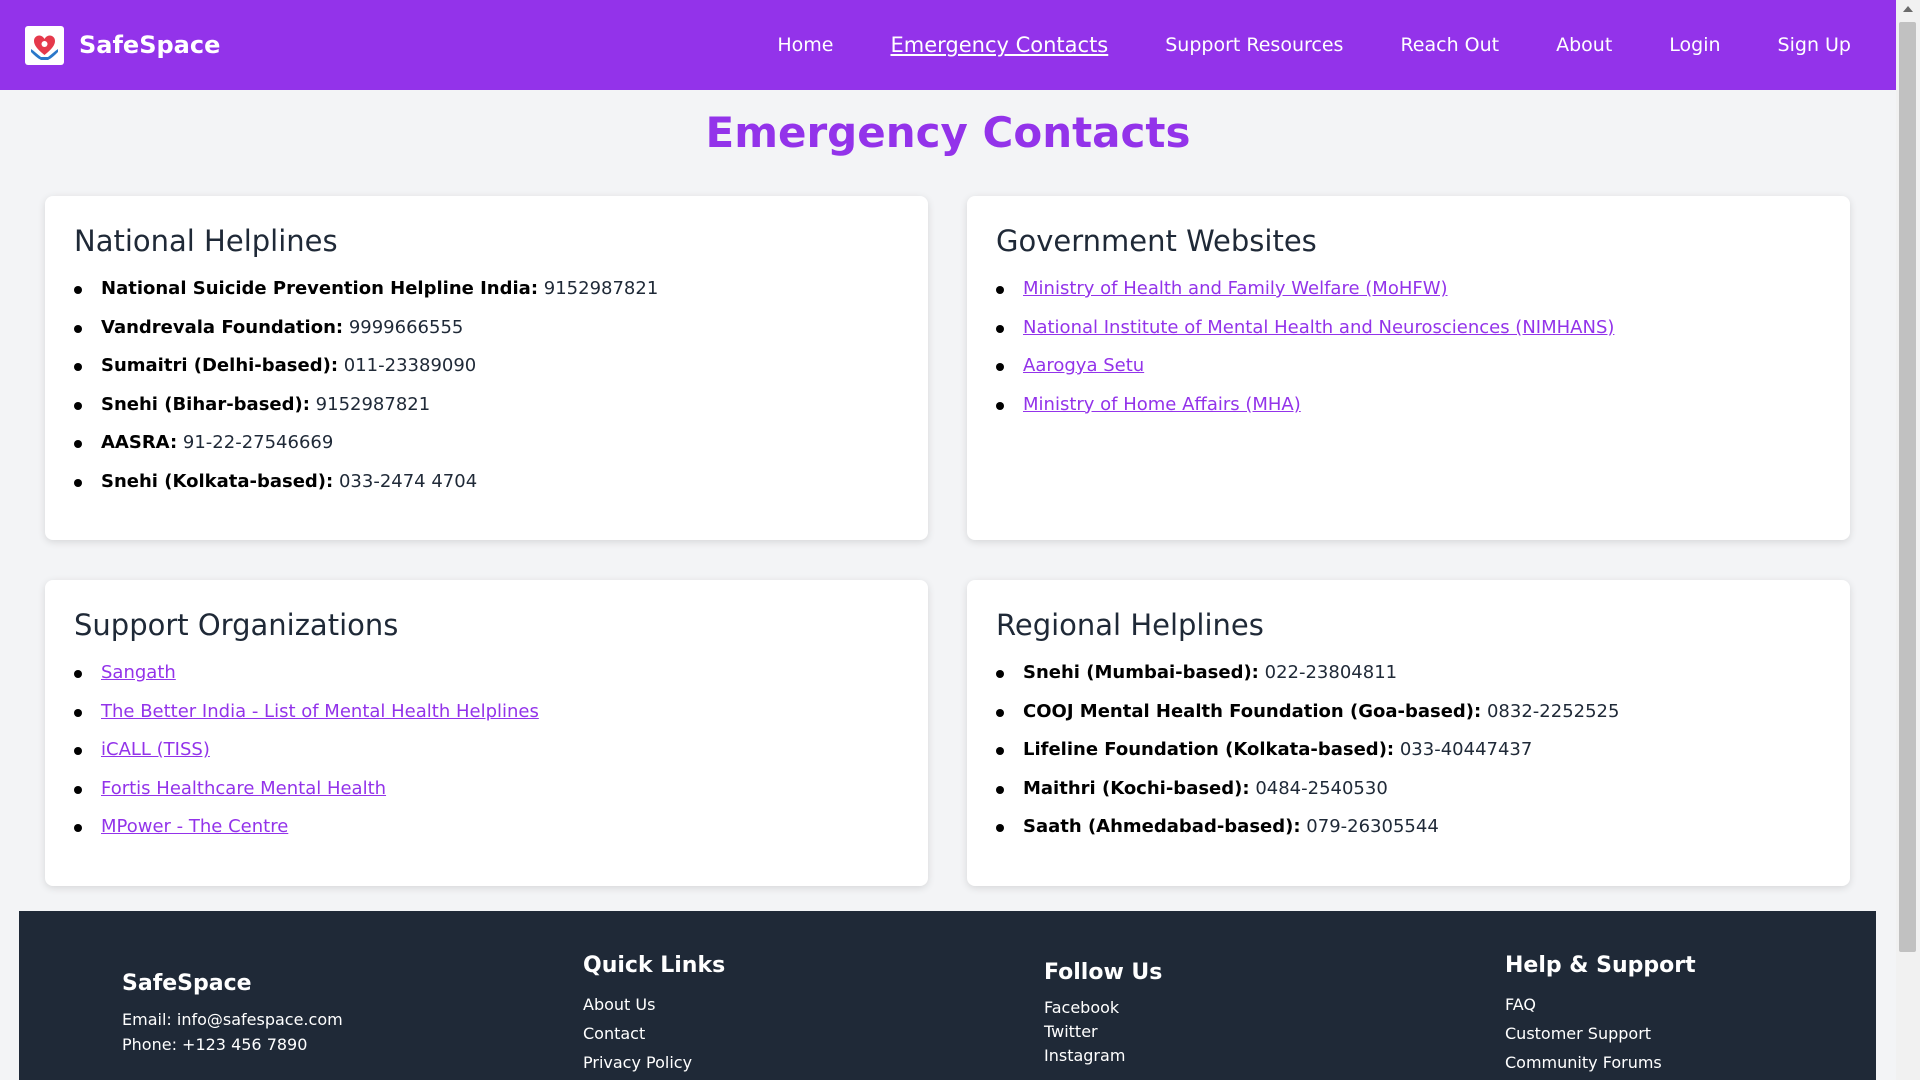  I want to click on card-title: National Helplines, so click(206, 241).